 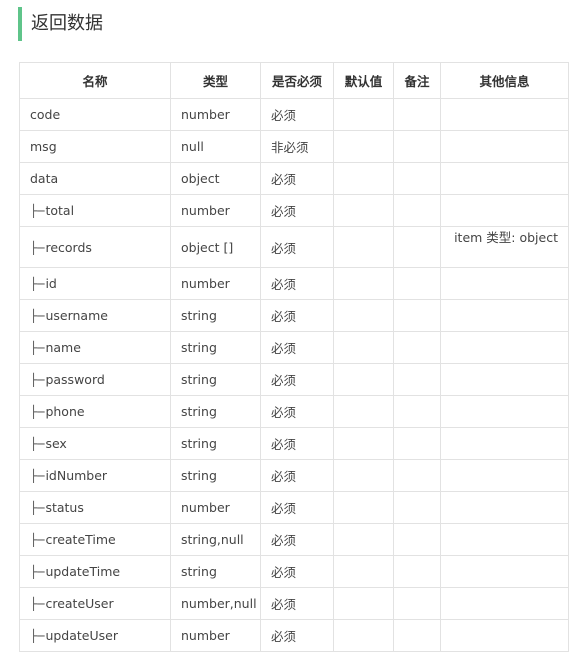 I want to click on field-type: object, so click(x=215, y=178).